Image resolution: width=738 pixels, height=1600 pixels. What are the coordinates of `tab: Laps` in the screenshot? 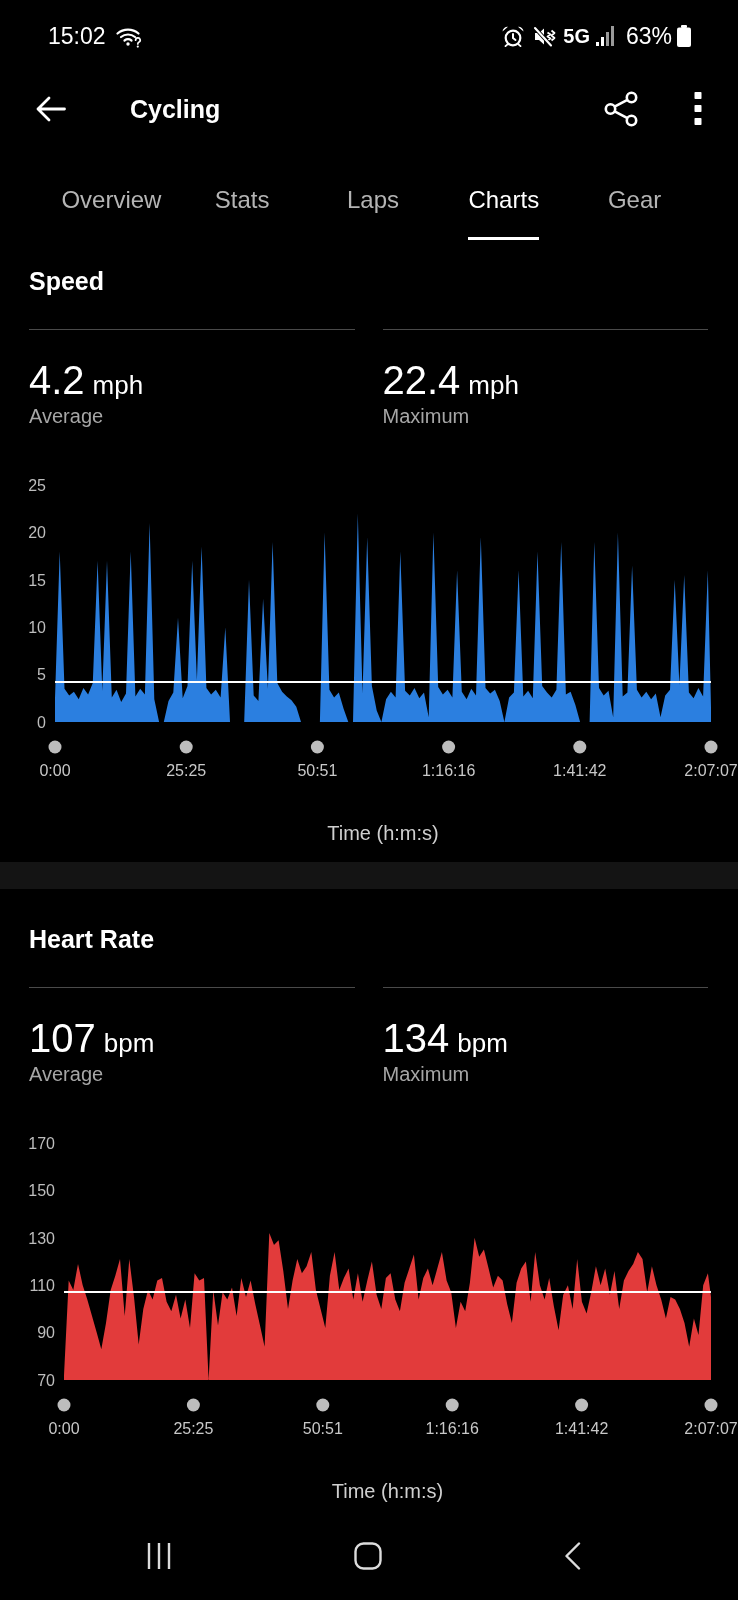 It's located at (372, 206).